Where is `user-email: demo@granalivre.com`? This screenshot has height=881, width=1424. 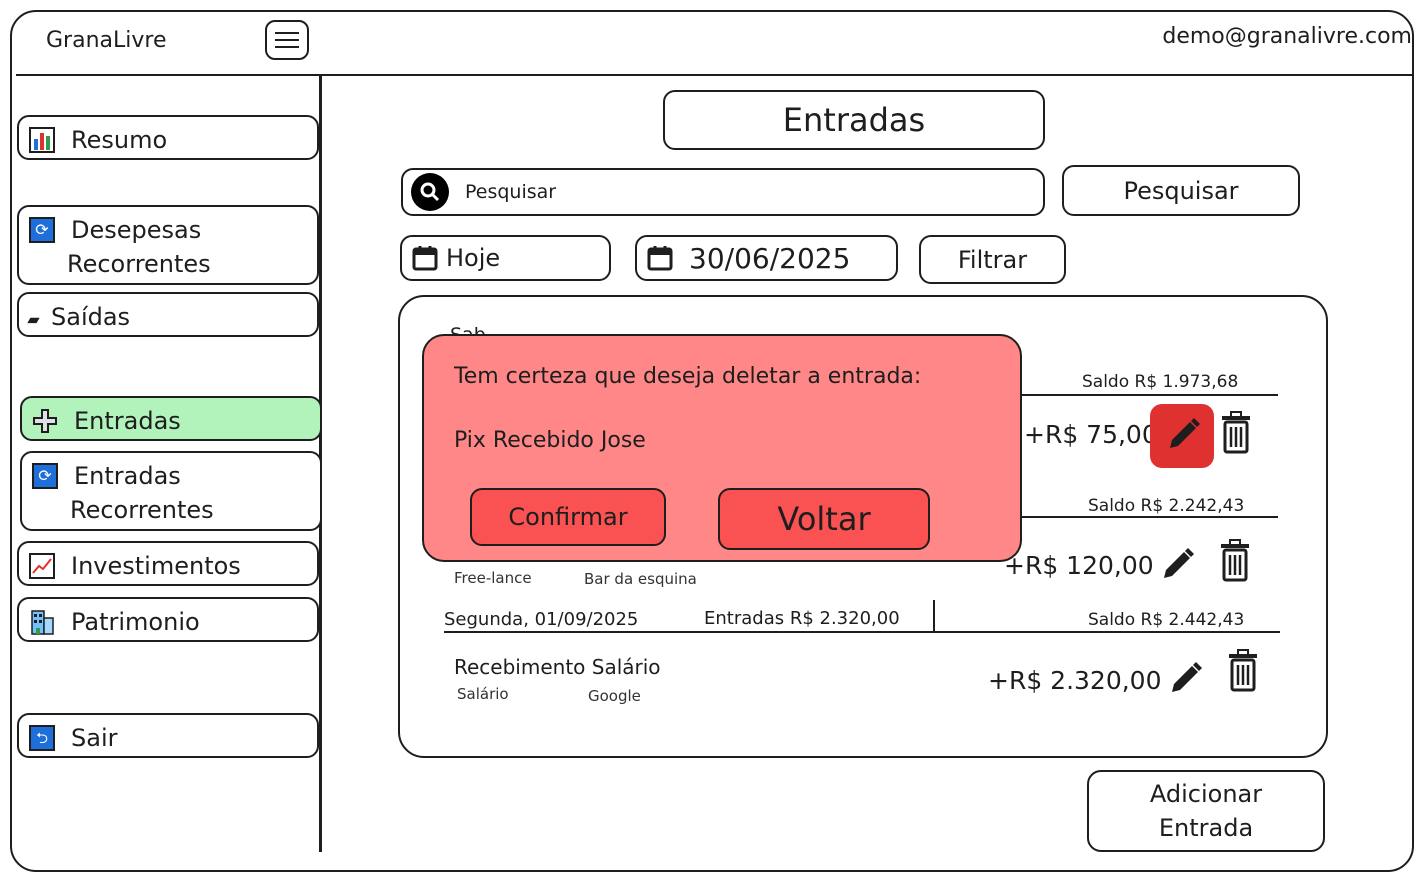 user-email: demo@granalivre.com is located at coordinates (1287, 36).